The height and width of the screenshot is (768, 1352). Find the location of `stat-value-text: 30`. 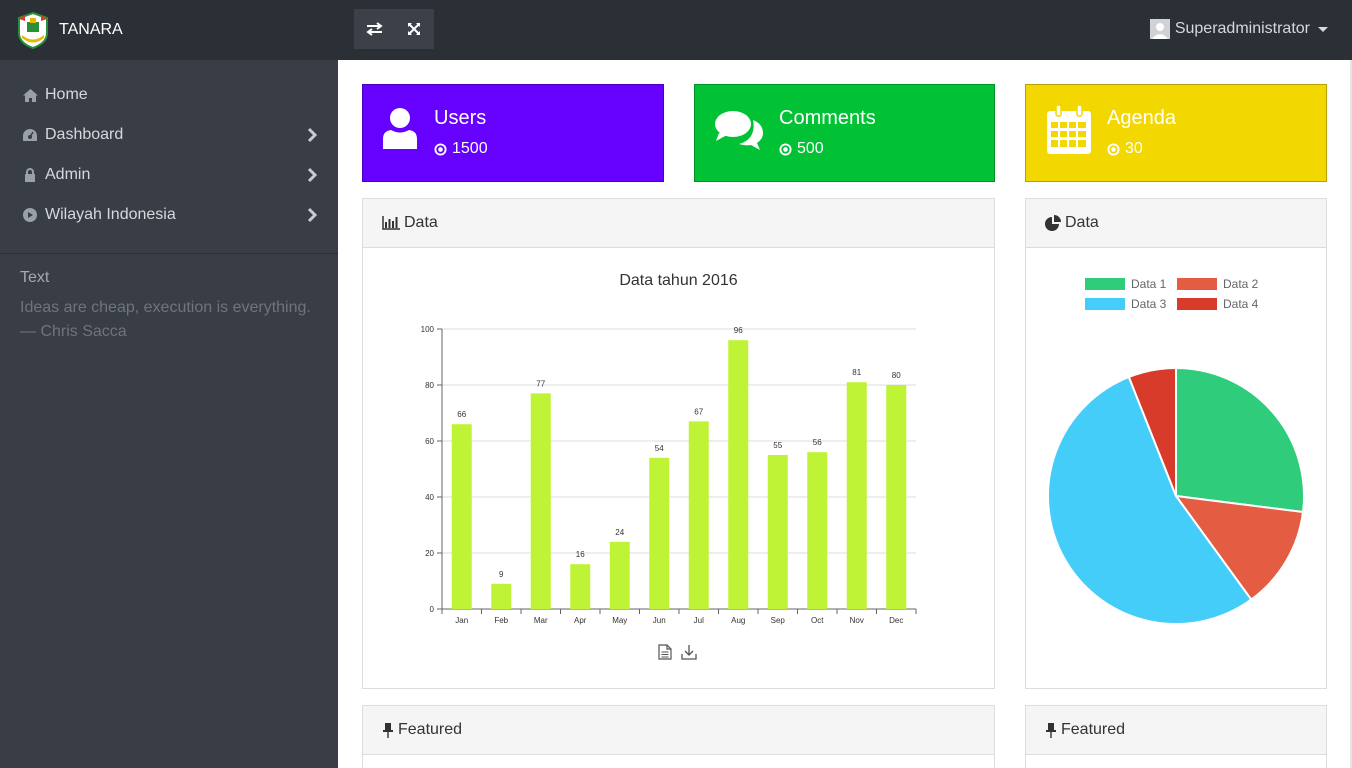

stat-value-text: 30 is located at coordinates (1134, 148).